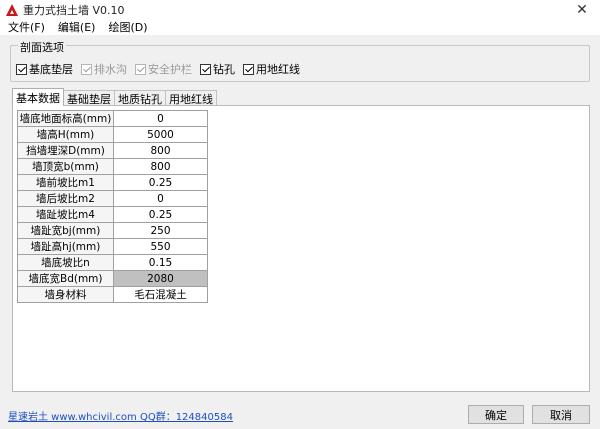 Image resolution: width=600 pixels, height=429 pixels. I want to click on table-row: 挡墙埋深D(mm) 800, so click(112, 150).